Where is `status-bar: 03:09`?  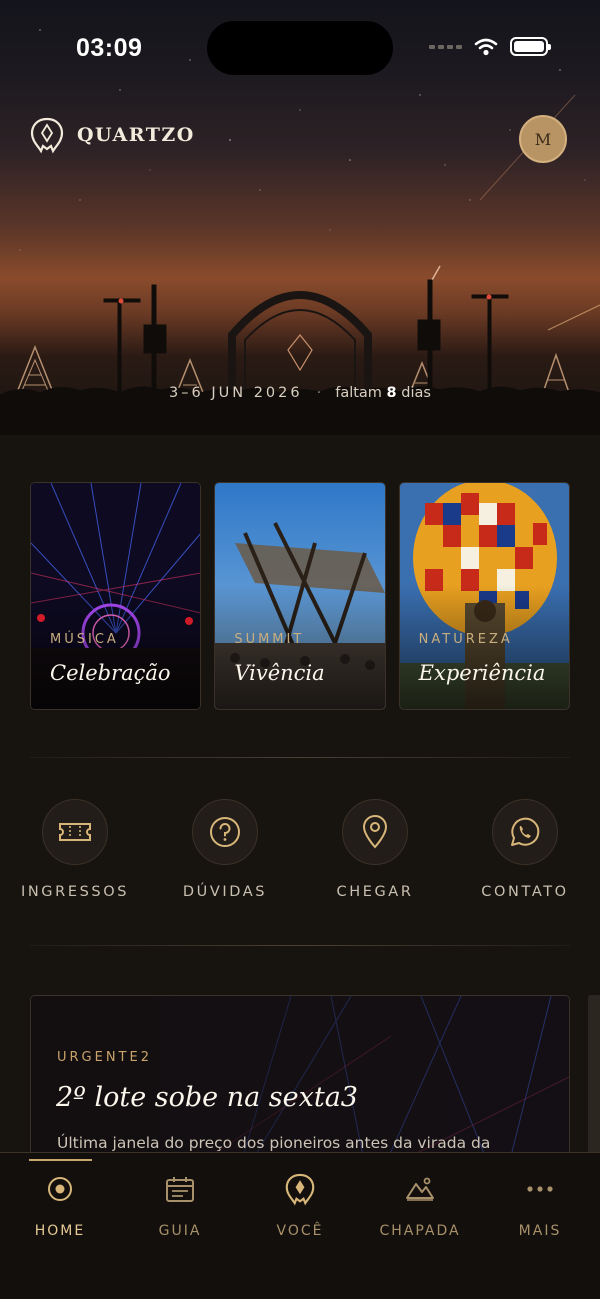 status-bar: 03:09 is located at coordinates (300, 47).